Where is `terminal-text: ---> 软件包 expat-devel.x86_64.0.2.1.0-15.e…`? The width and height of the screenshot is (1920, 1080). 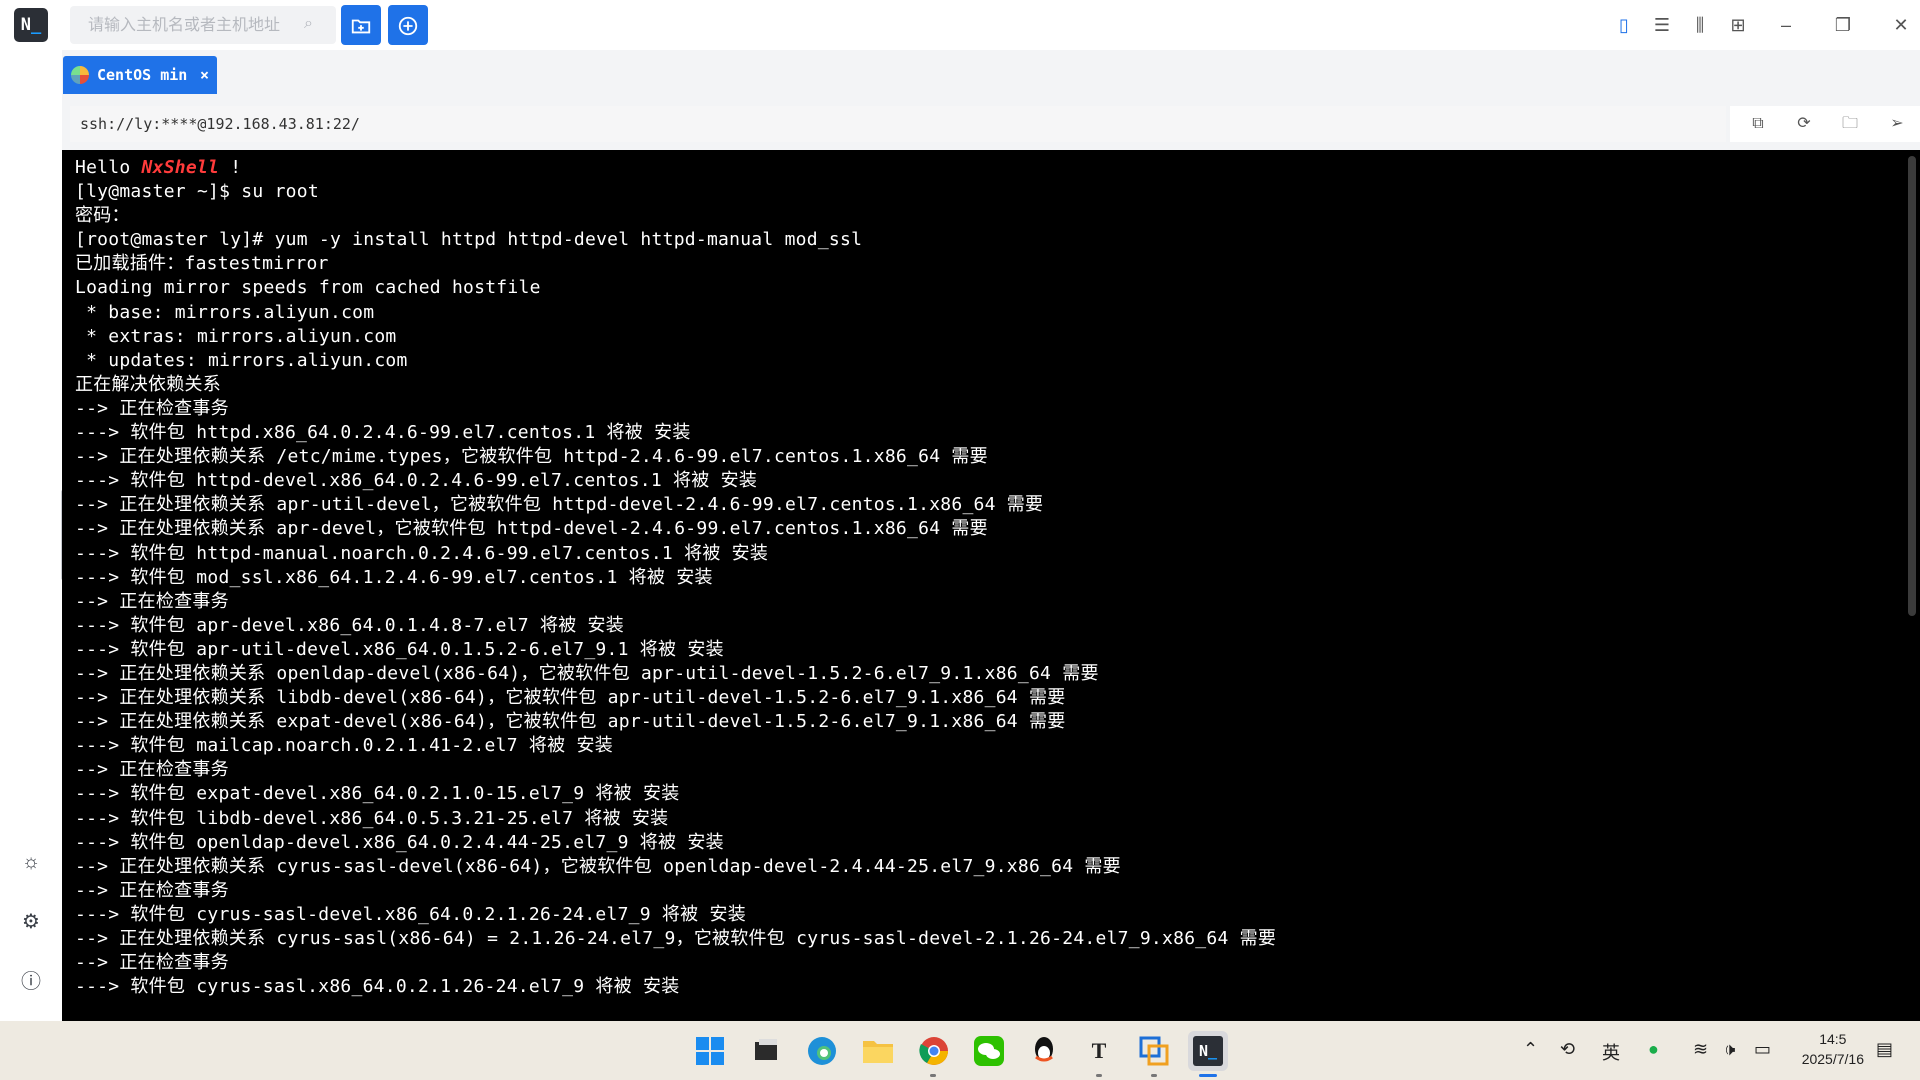 terminal-text: ---> 软件包 expat-devel.x86_64.0.2.1.0-15.e… is located at coordinates (377, 794).